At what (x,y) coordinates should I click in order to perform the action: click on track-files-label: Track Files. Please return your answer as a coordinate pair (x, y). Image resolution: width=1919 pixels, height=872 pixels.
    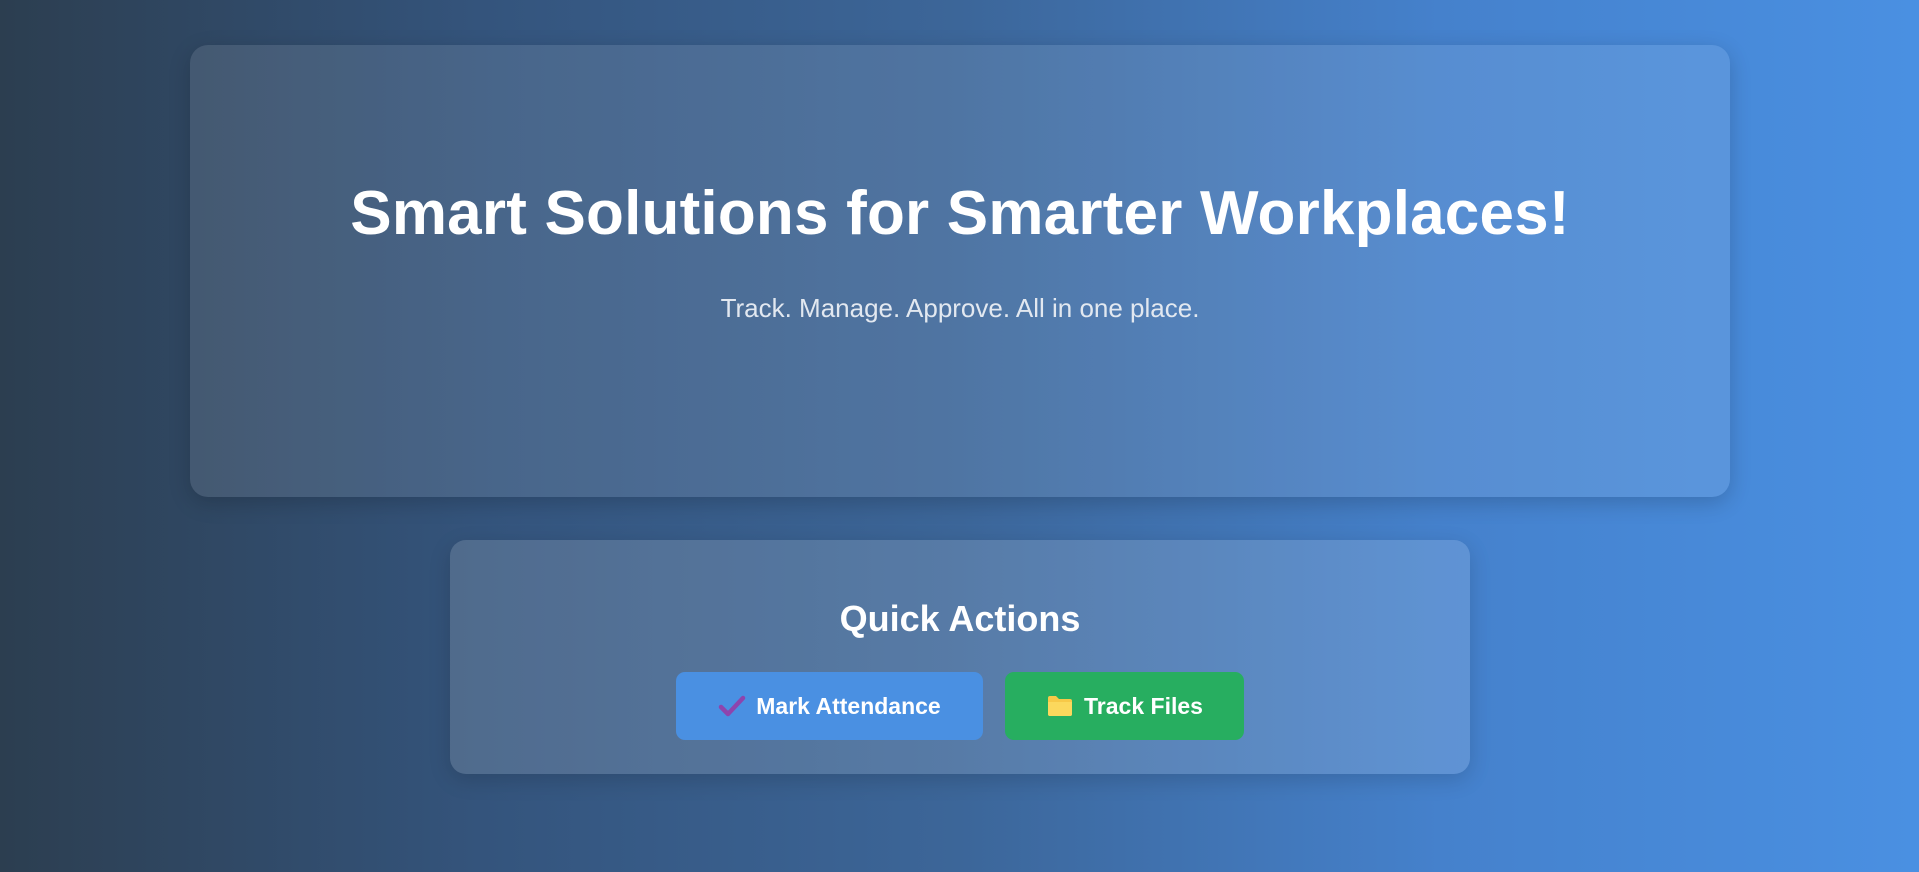
    Looking at the image, I should click on (1143, 705).